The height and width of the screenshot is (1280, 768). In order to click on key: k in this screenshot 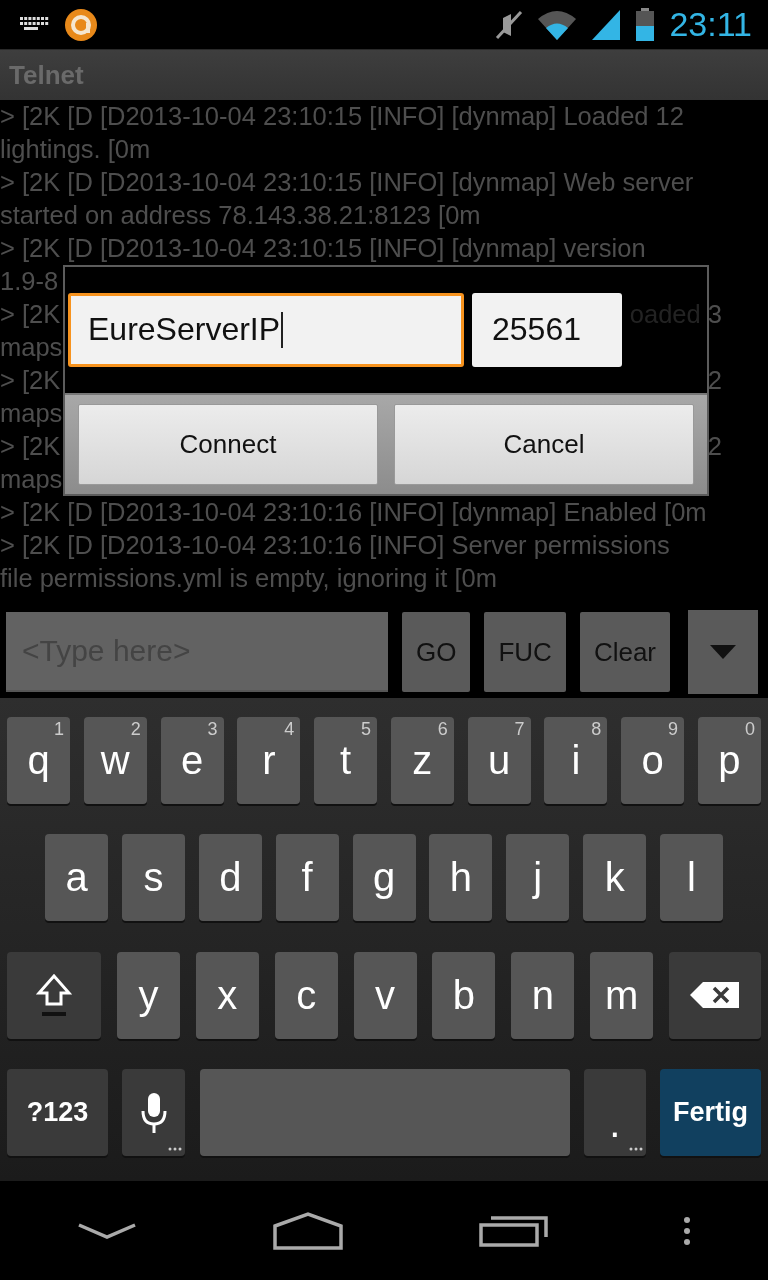, I will do `click(615, 878)`.